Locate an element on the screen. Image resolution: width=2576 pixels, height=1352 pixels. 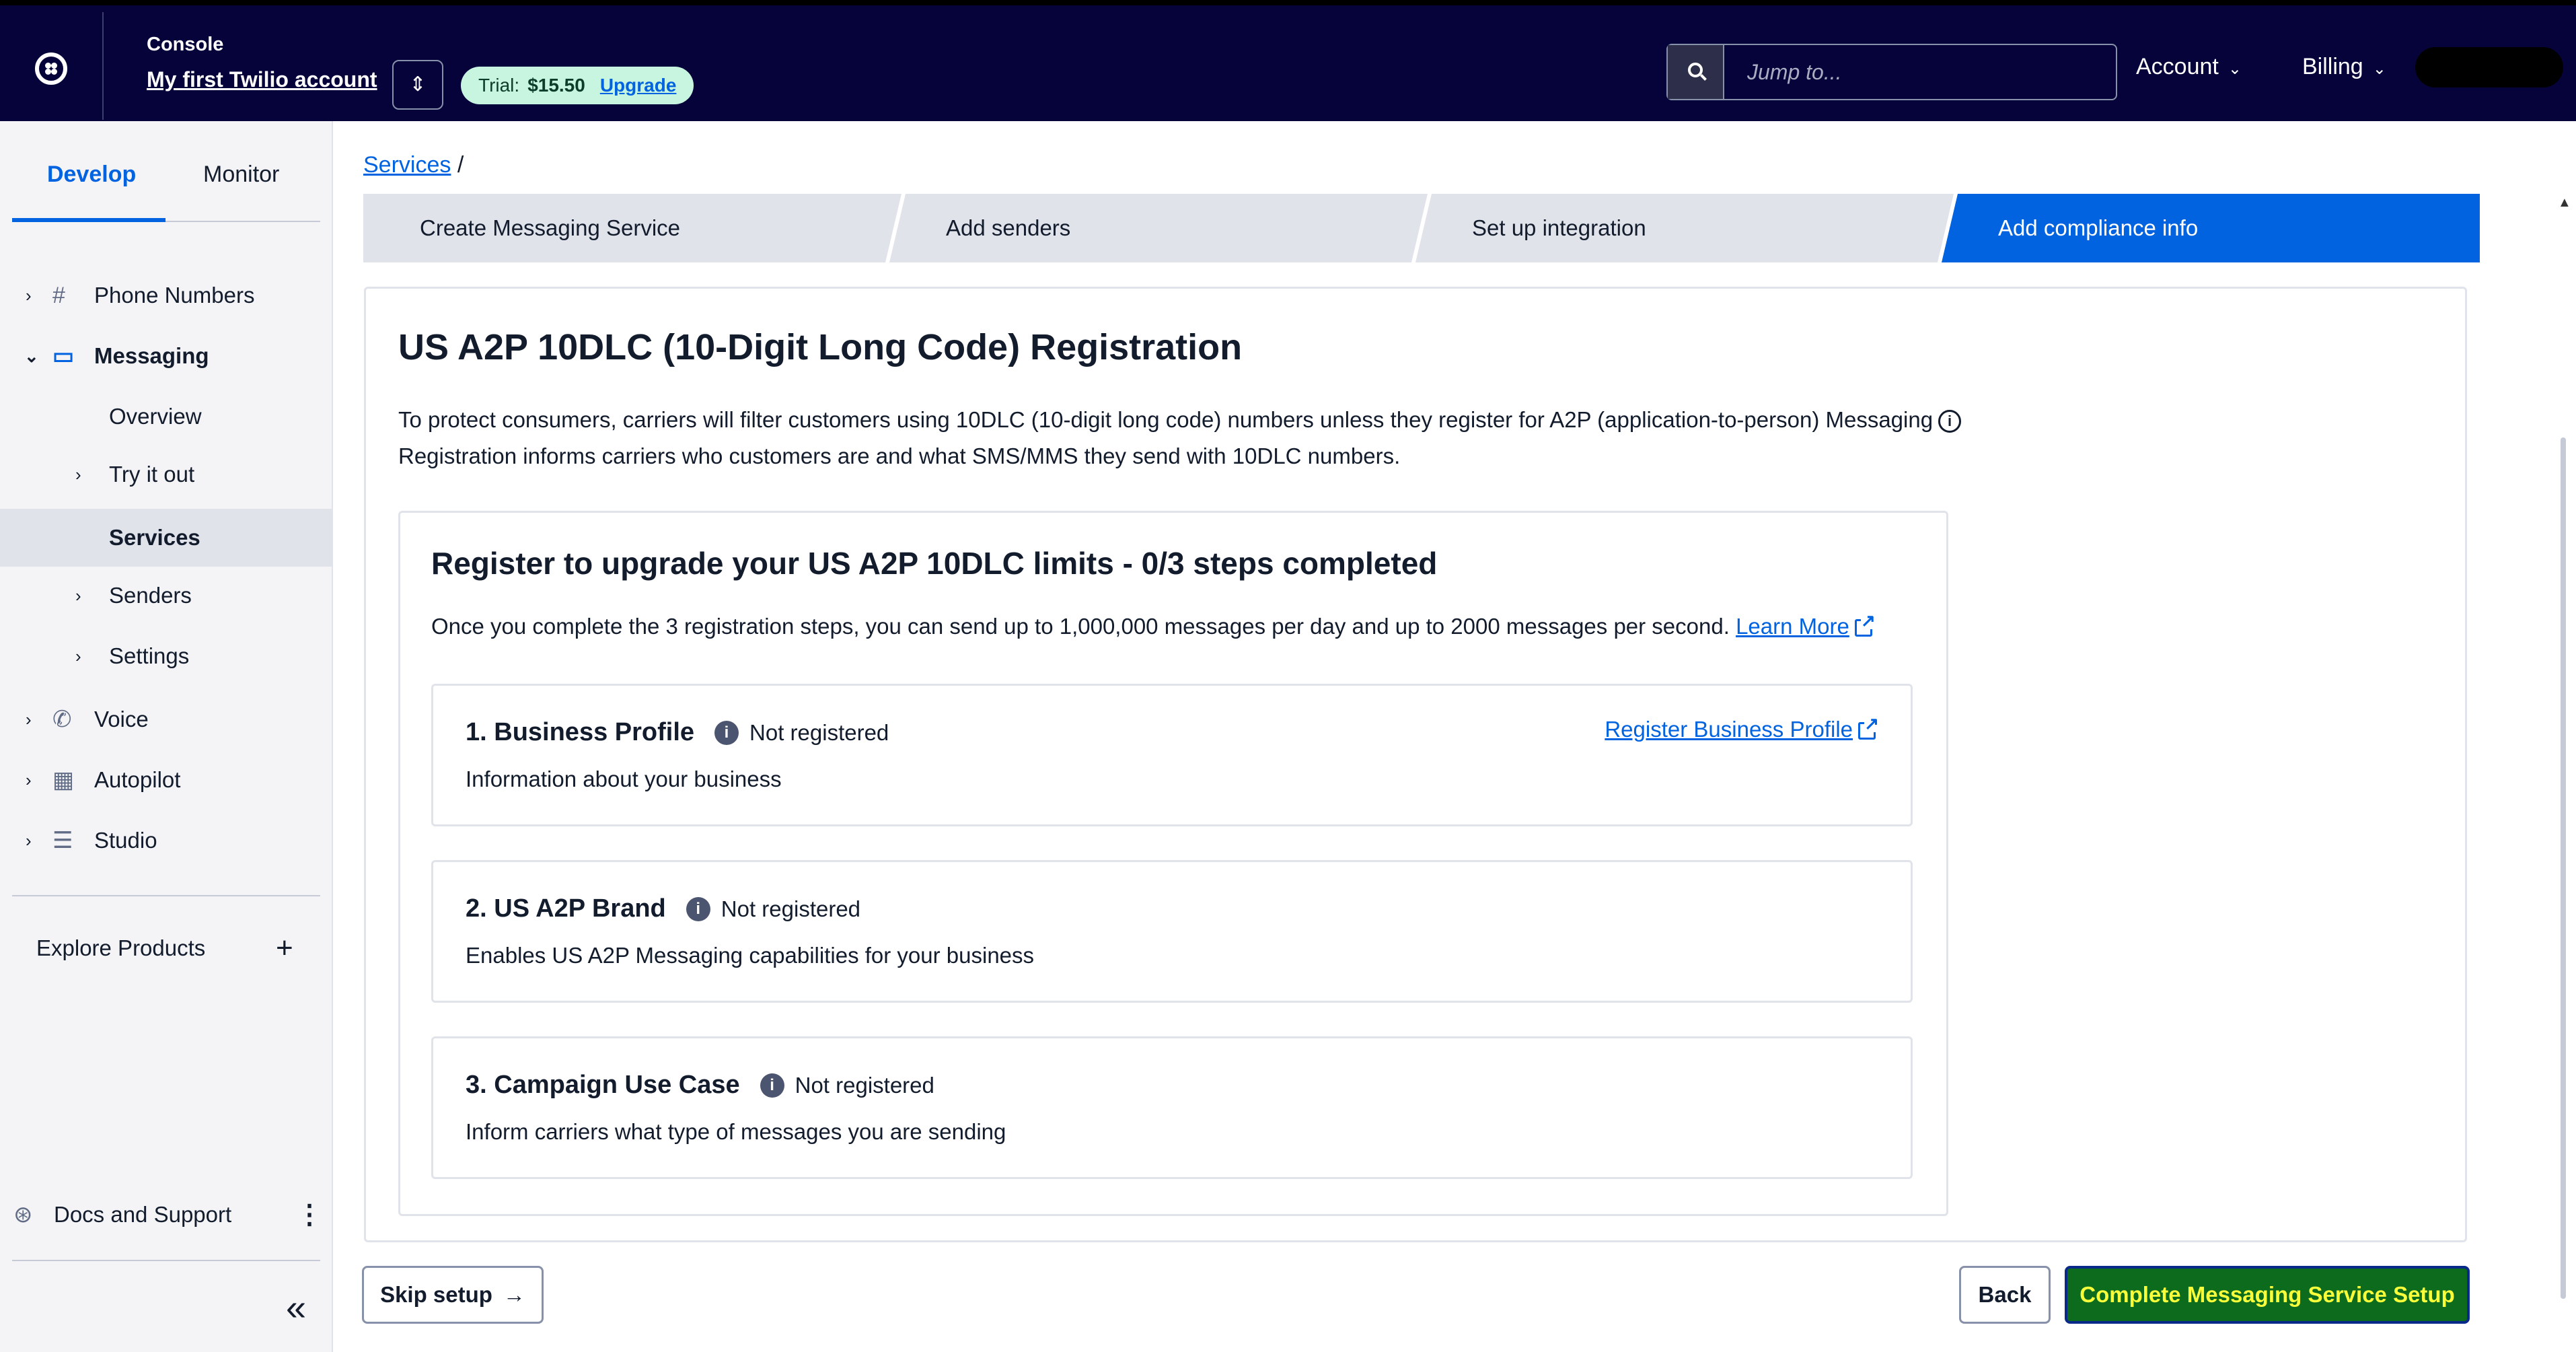
docs-and-support-button: ⊛ Docs and Support ⋮ is located at coordinates (166, 1215).